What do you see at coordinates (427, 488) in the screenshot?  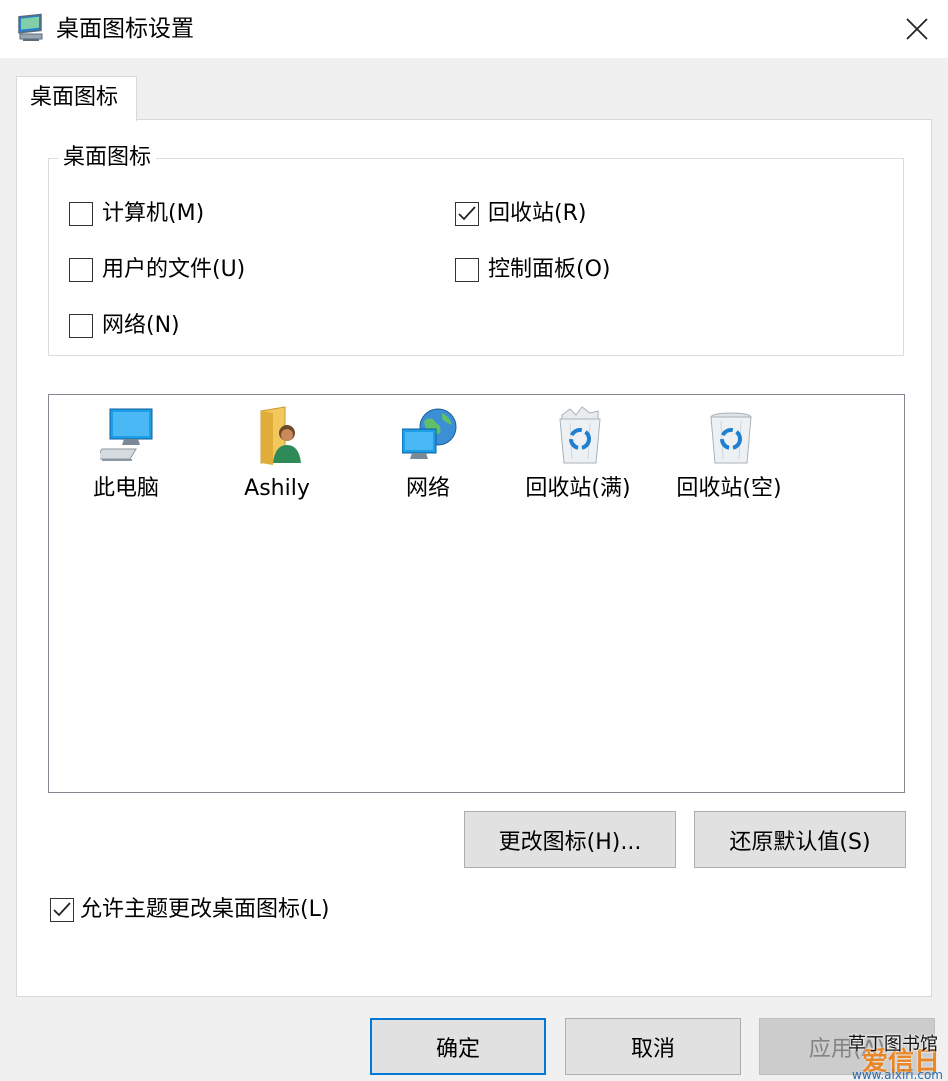 I see `icon-label: 网络` at bounding box center [427, 488].